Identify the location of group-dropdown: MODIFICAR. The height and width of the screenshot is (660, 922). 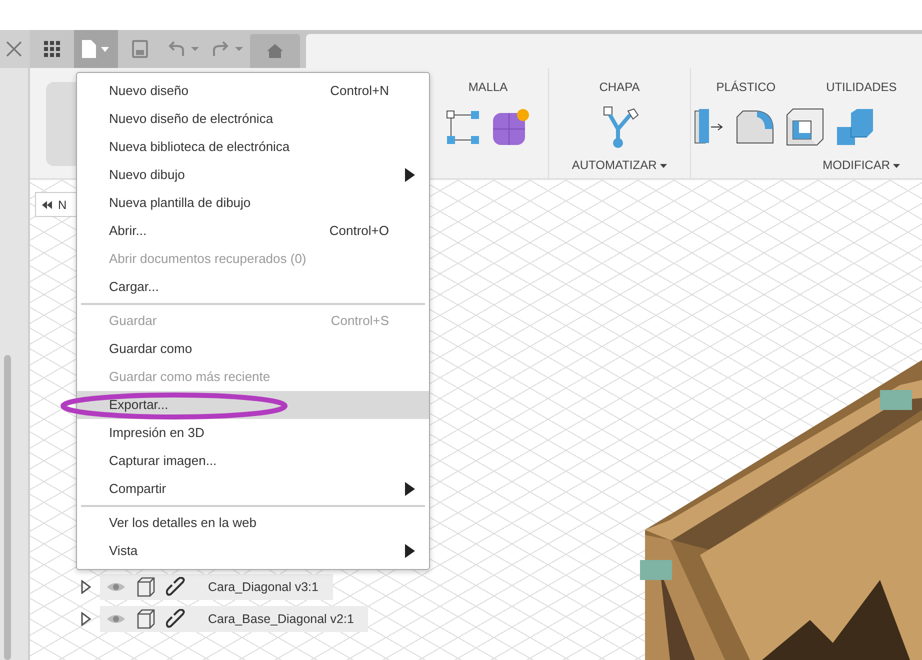
(861, 165).